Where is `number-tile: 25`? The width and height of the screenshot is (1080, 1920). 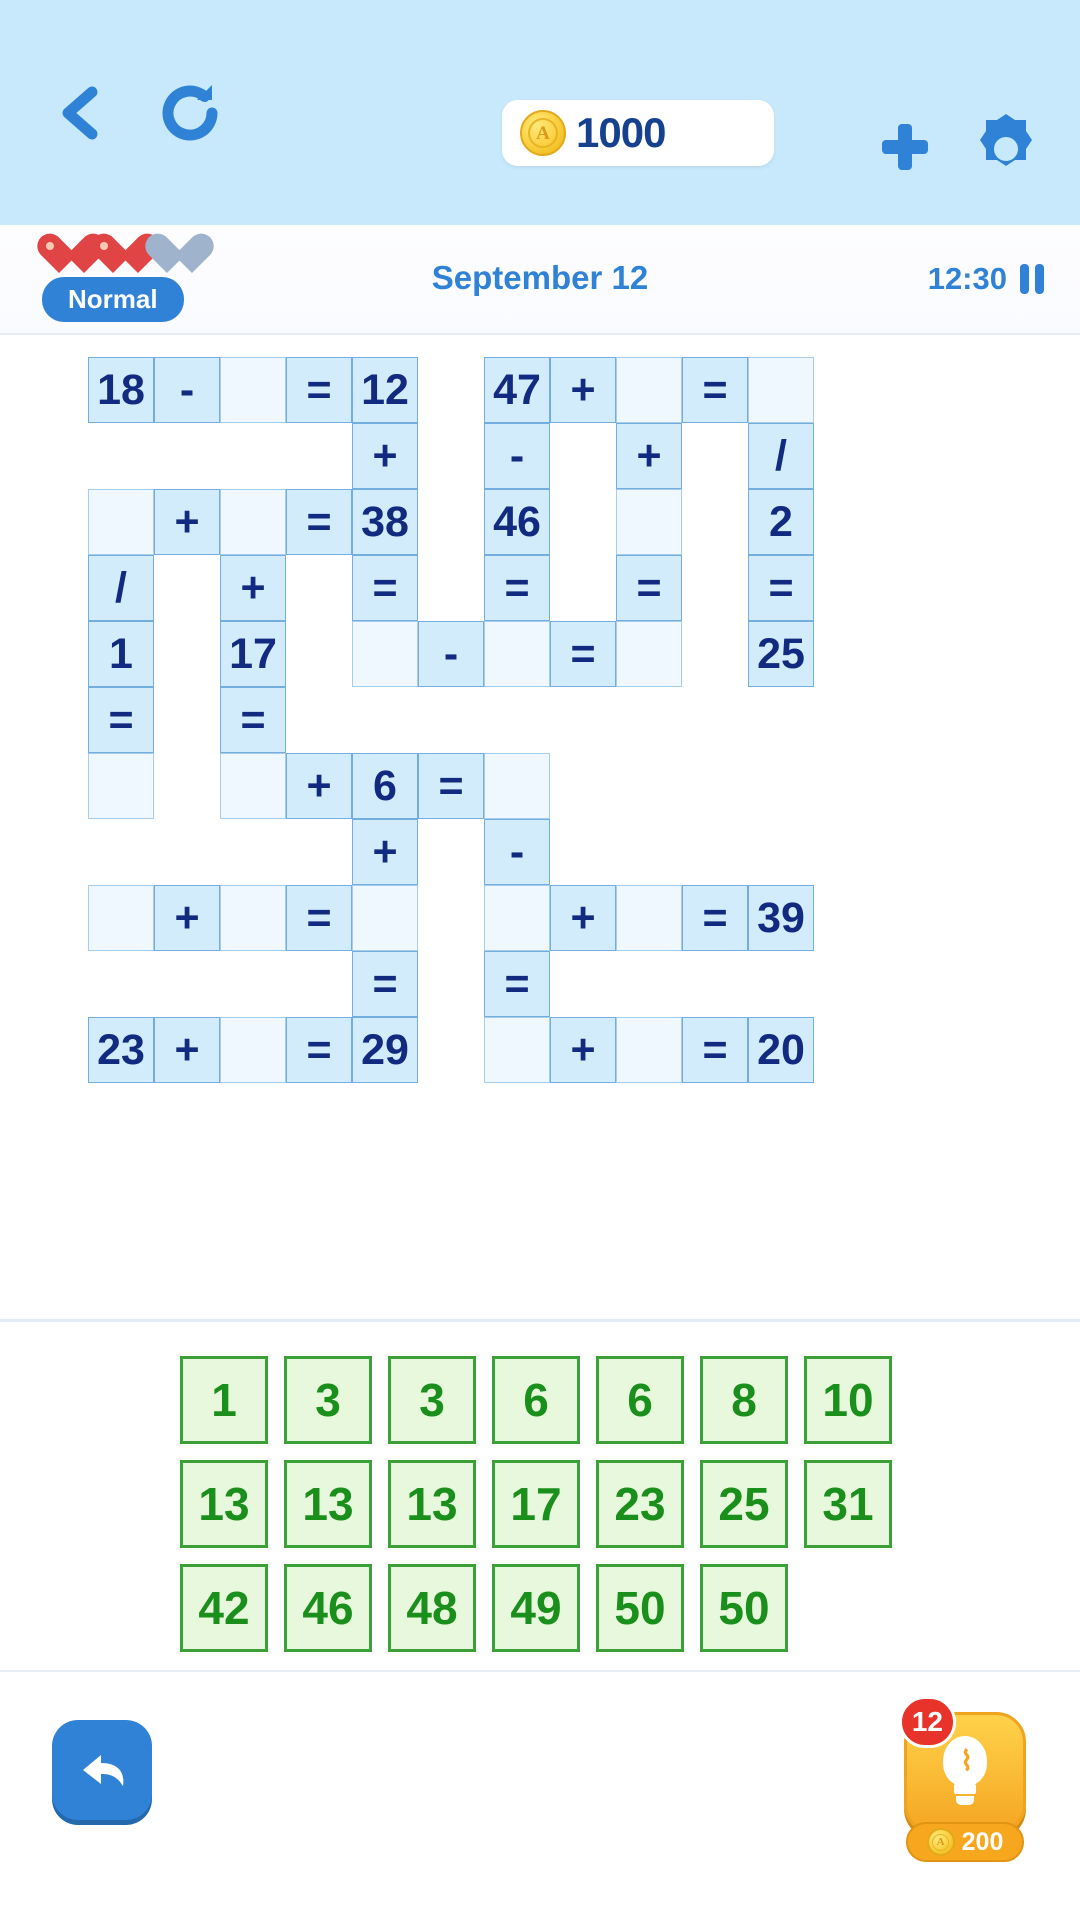
number-tile: 25 is located at coordinates (744, 1504).